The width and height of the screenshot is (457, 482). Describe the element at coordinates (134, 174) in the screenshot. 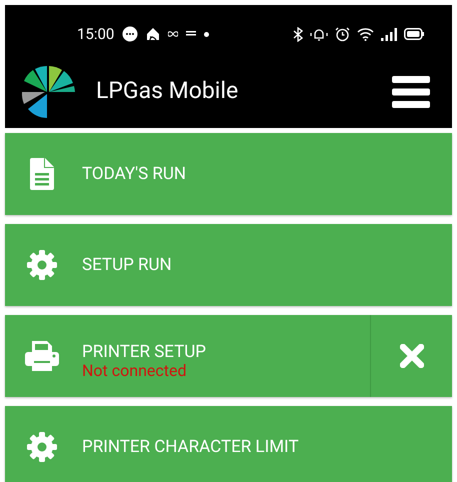

I see `menu-item-label: TODAY'S RUN` at that location.